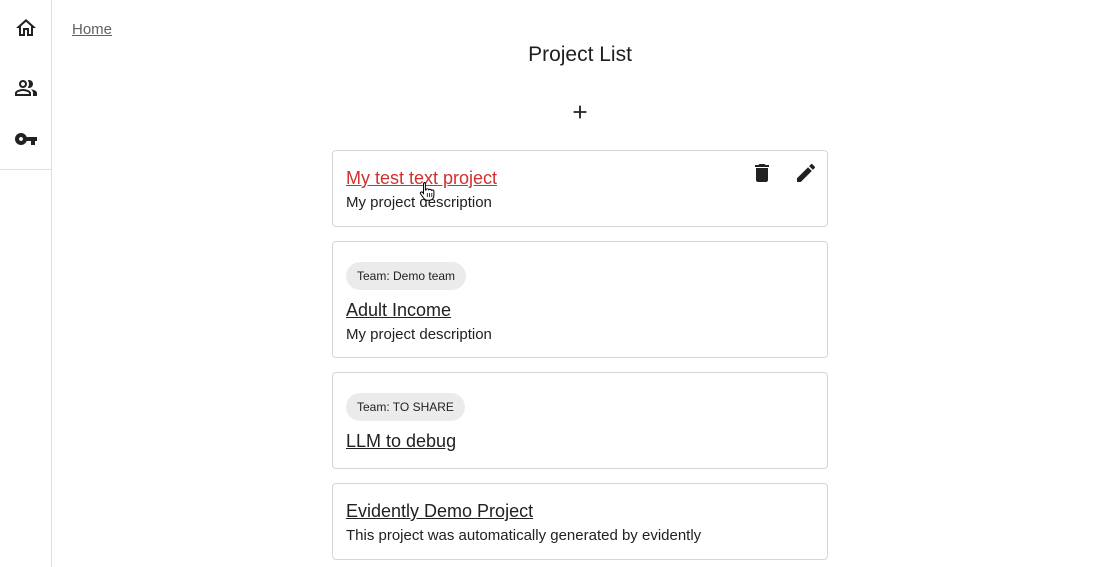 The width and height of the screenshot is (1102, 567). I want to click on trash-icon, so click(762, 173).